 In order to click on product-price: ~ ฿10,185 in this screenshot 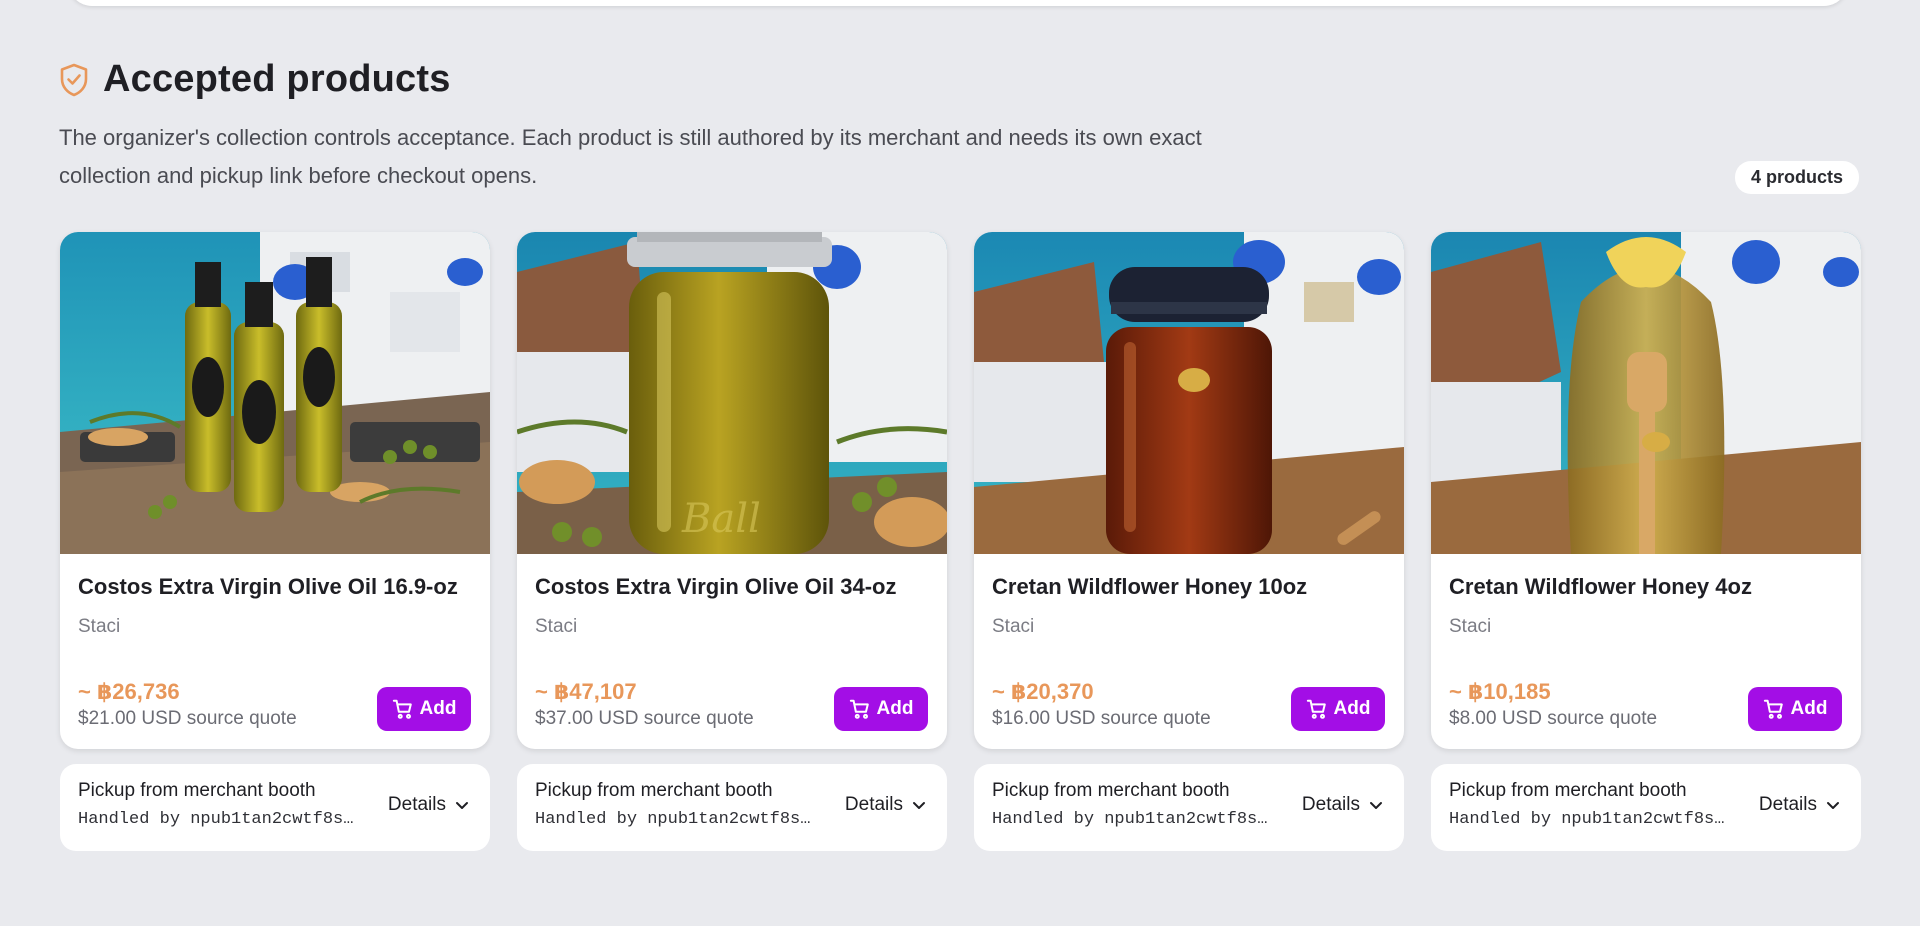, I will do `click(1500, 691)`.